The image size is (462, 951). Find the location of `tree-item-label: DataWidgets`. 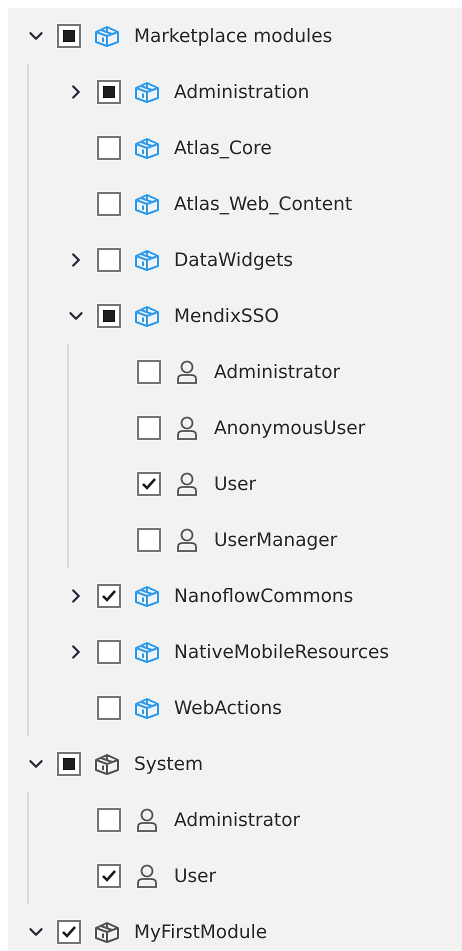

tree-item-label: DataWidgets is located at coordinates (233, 260).